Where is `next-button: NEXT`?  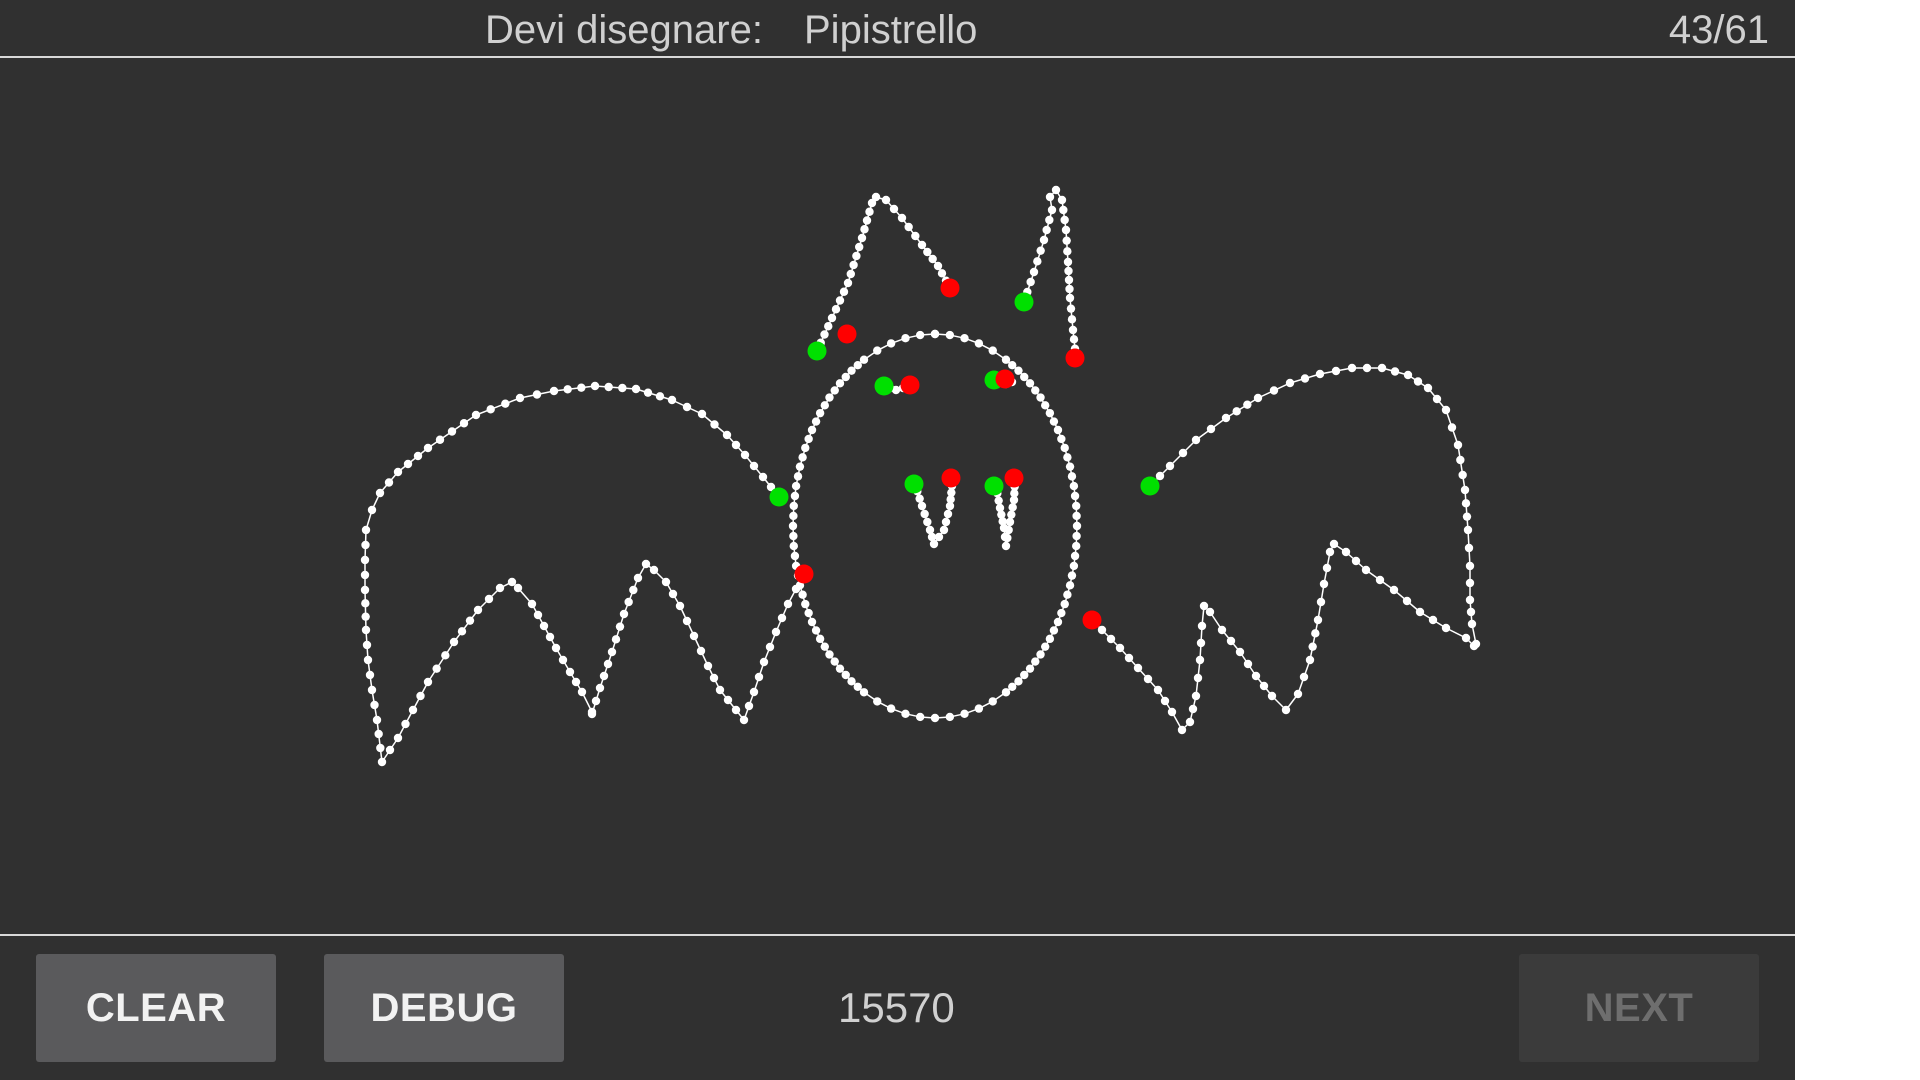
next-button: NEXT is located at coordinates (1639, 1008).